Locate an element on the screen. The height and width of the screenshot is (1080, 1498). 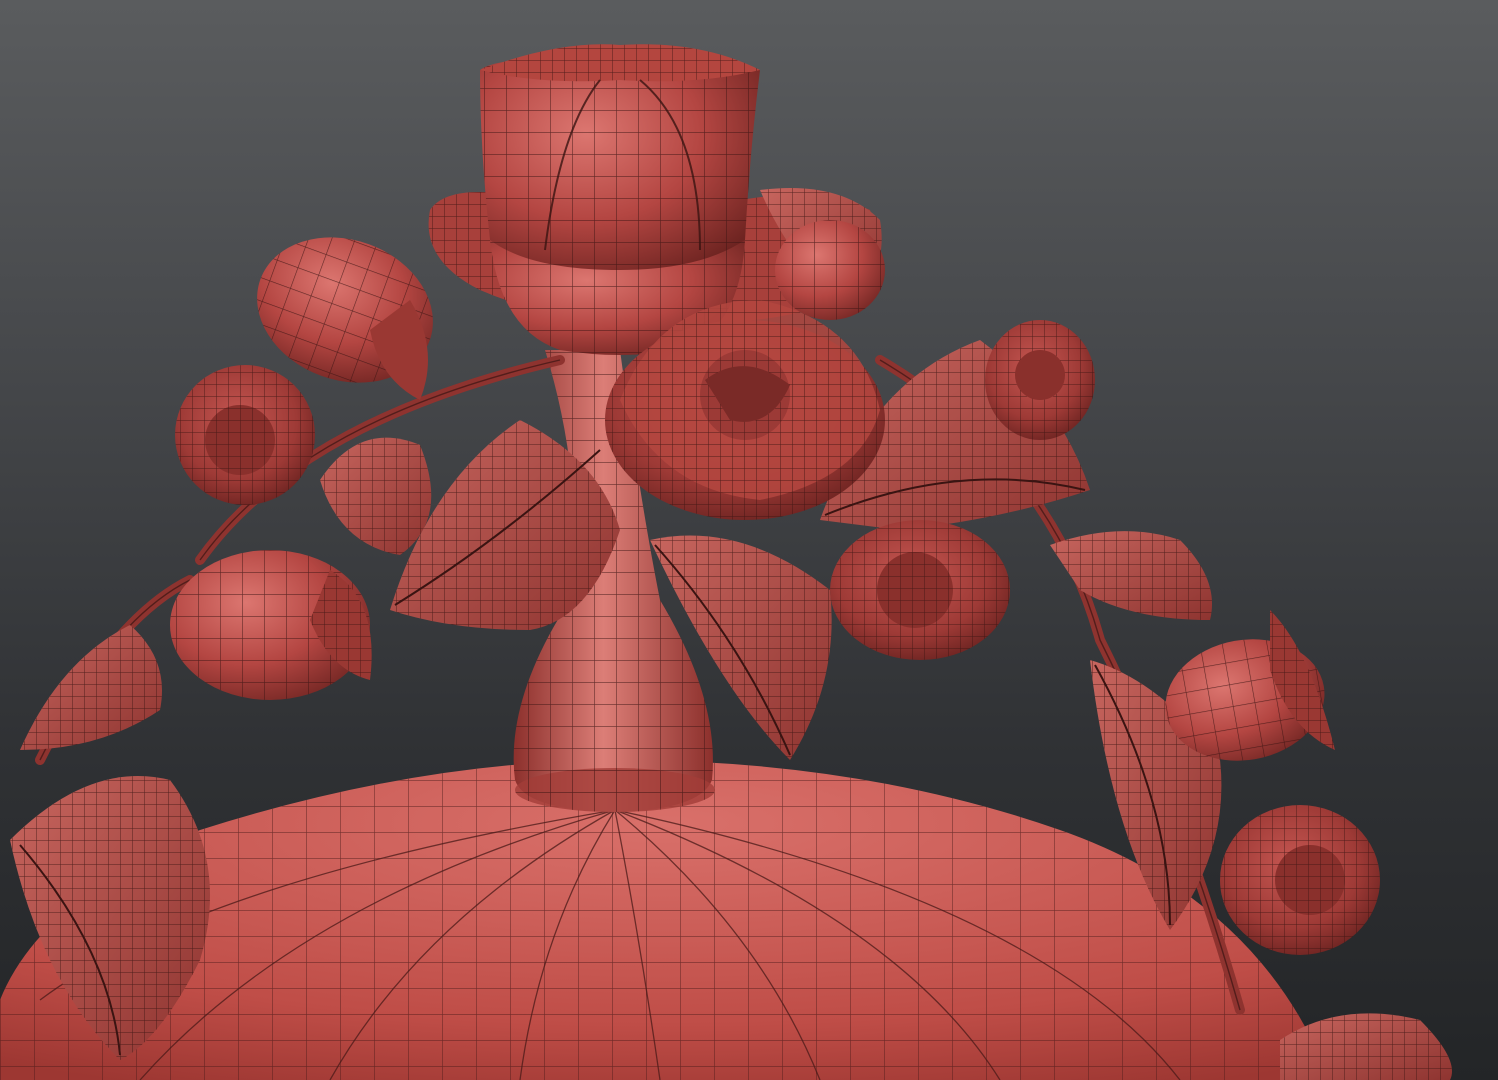
bud-left-mid is located at coordinates (271, 625).